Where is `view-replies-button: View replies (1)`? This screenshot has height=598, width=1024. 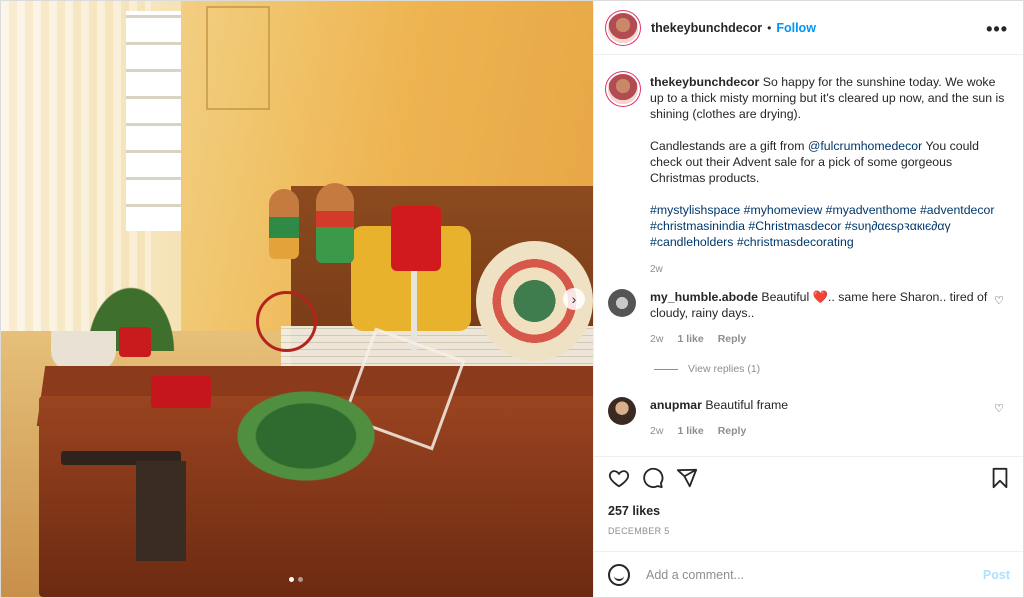 view-replies-button: View replies (1) is located at coordinates (707, 369).